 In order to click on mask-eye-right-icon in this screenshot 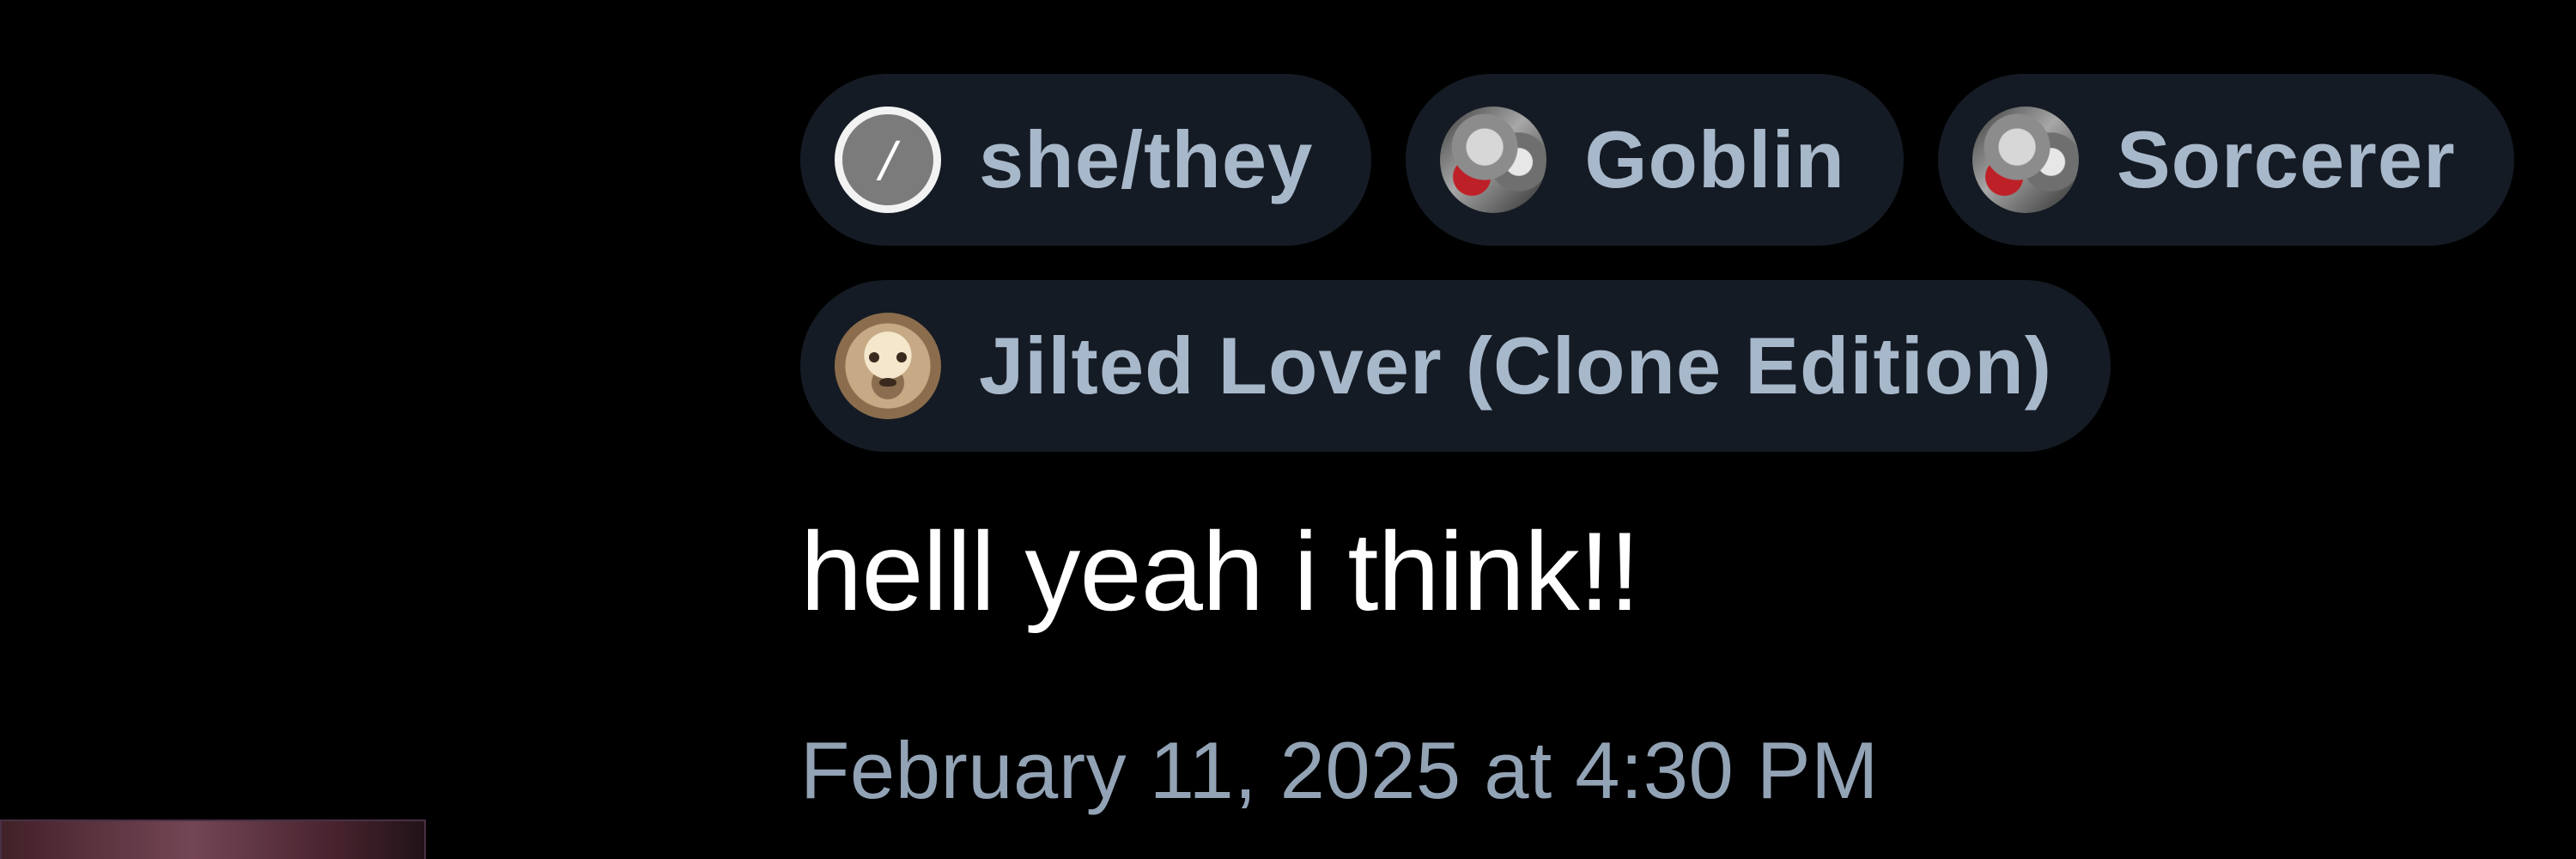, I will do `click(902, 357)`.